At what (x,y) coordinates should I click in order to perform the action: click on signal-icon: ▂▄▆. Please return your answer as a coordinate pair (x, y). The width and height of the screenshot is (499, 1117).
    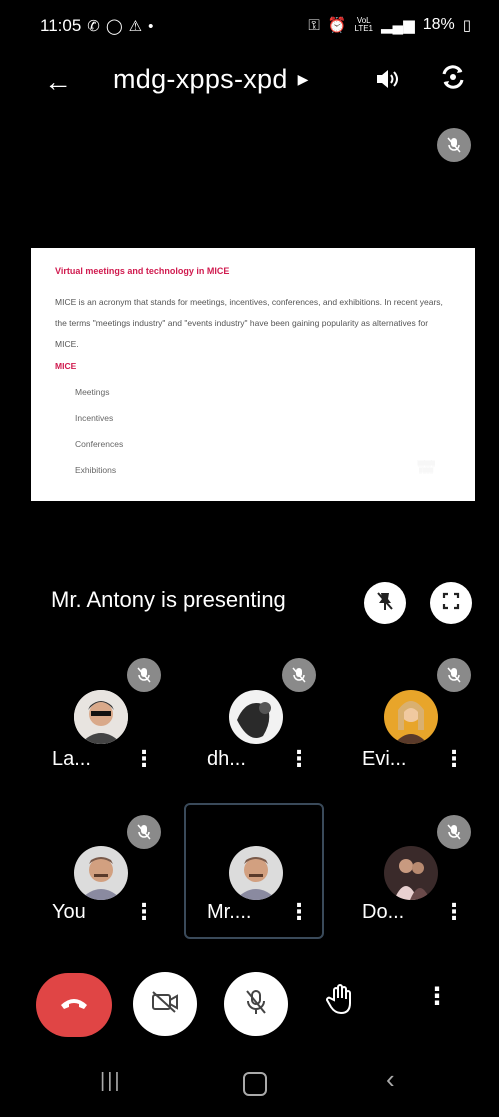
    Looking at the image, I should click on (398, 25).